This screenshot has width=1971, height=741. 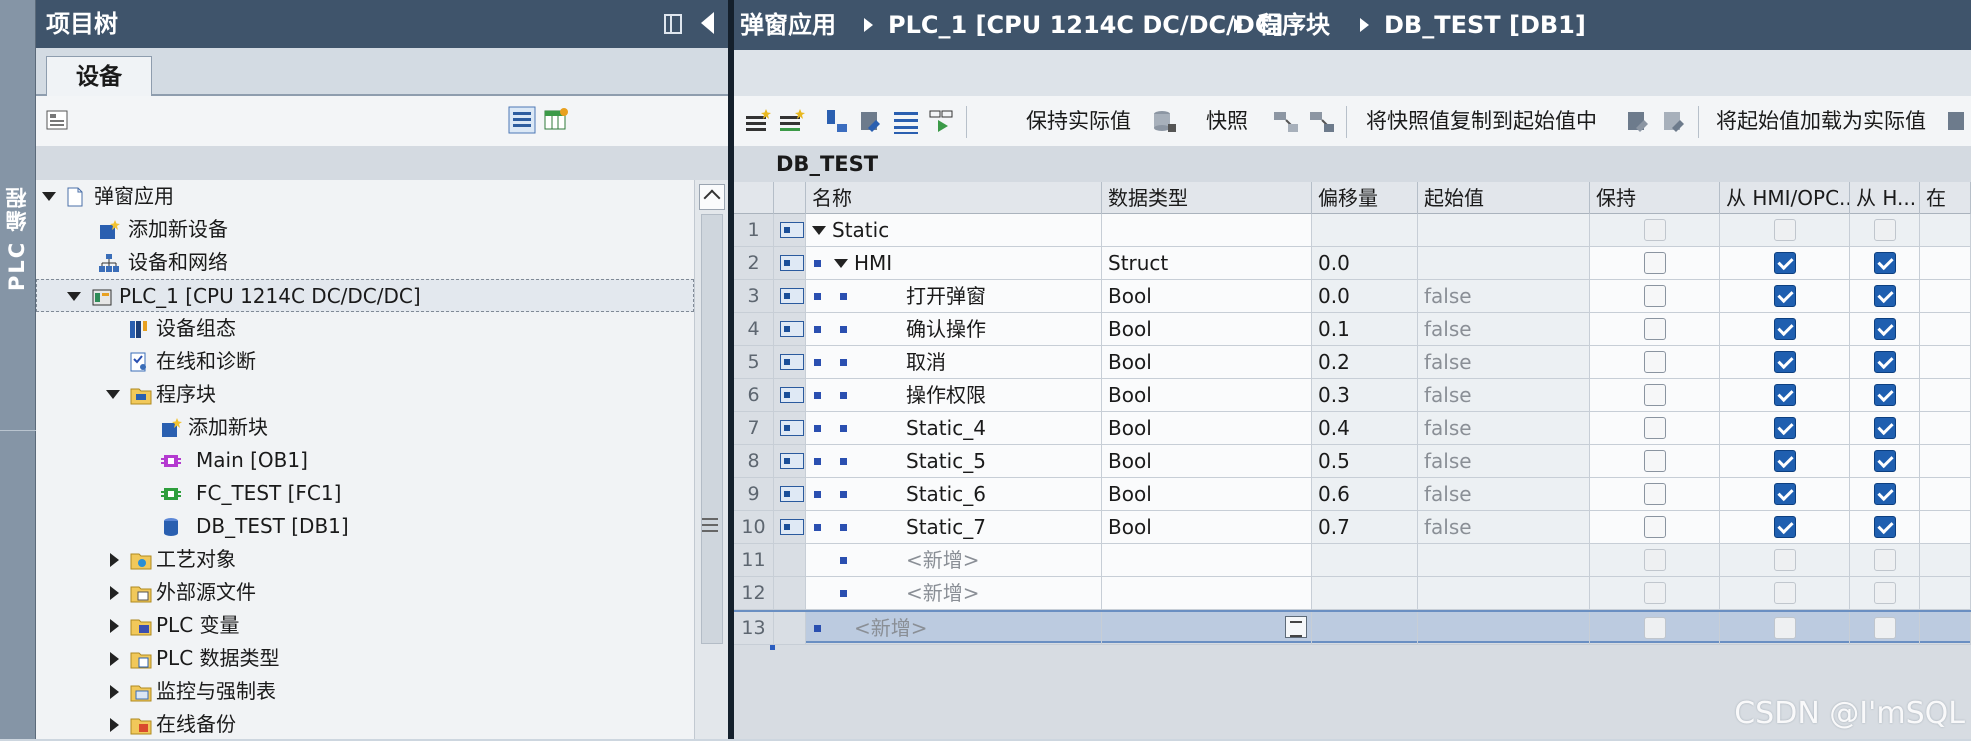 What do you see at coordinates (1352, 296) in the screenshot?
I see `table-row: 3 打开弹窗 Bool 0.0 false` at bounding box center [1352, 296].